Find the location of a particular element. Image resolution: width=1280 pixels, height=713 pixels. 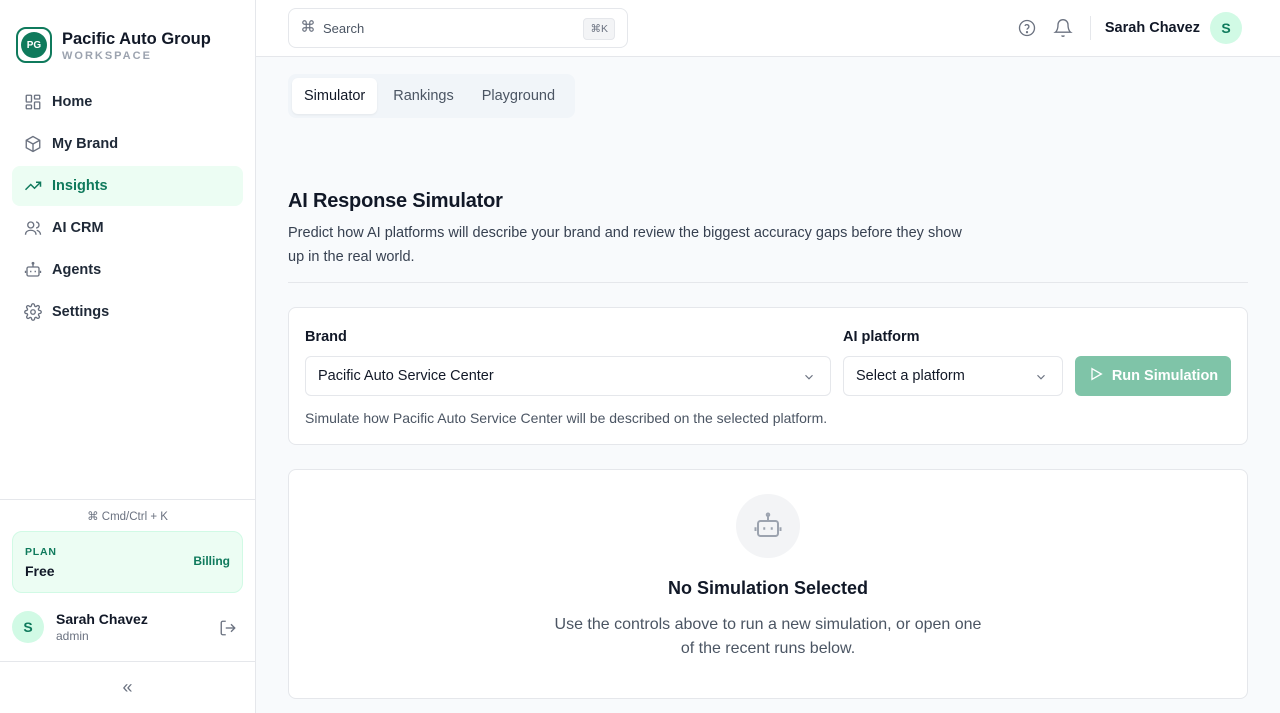

trending-up-icon is located at coordinates (33, 186).